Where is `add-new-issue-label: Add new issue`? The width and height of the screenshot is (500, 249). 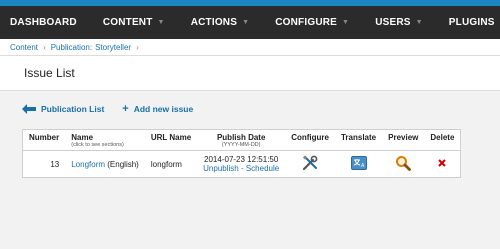 add-new-issue-label: Add new issue is located at coordinates (163, 109).